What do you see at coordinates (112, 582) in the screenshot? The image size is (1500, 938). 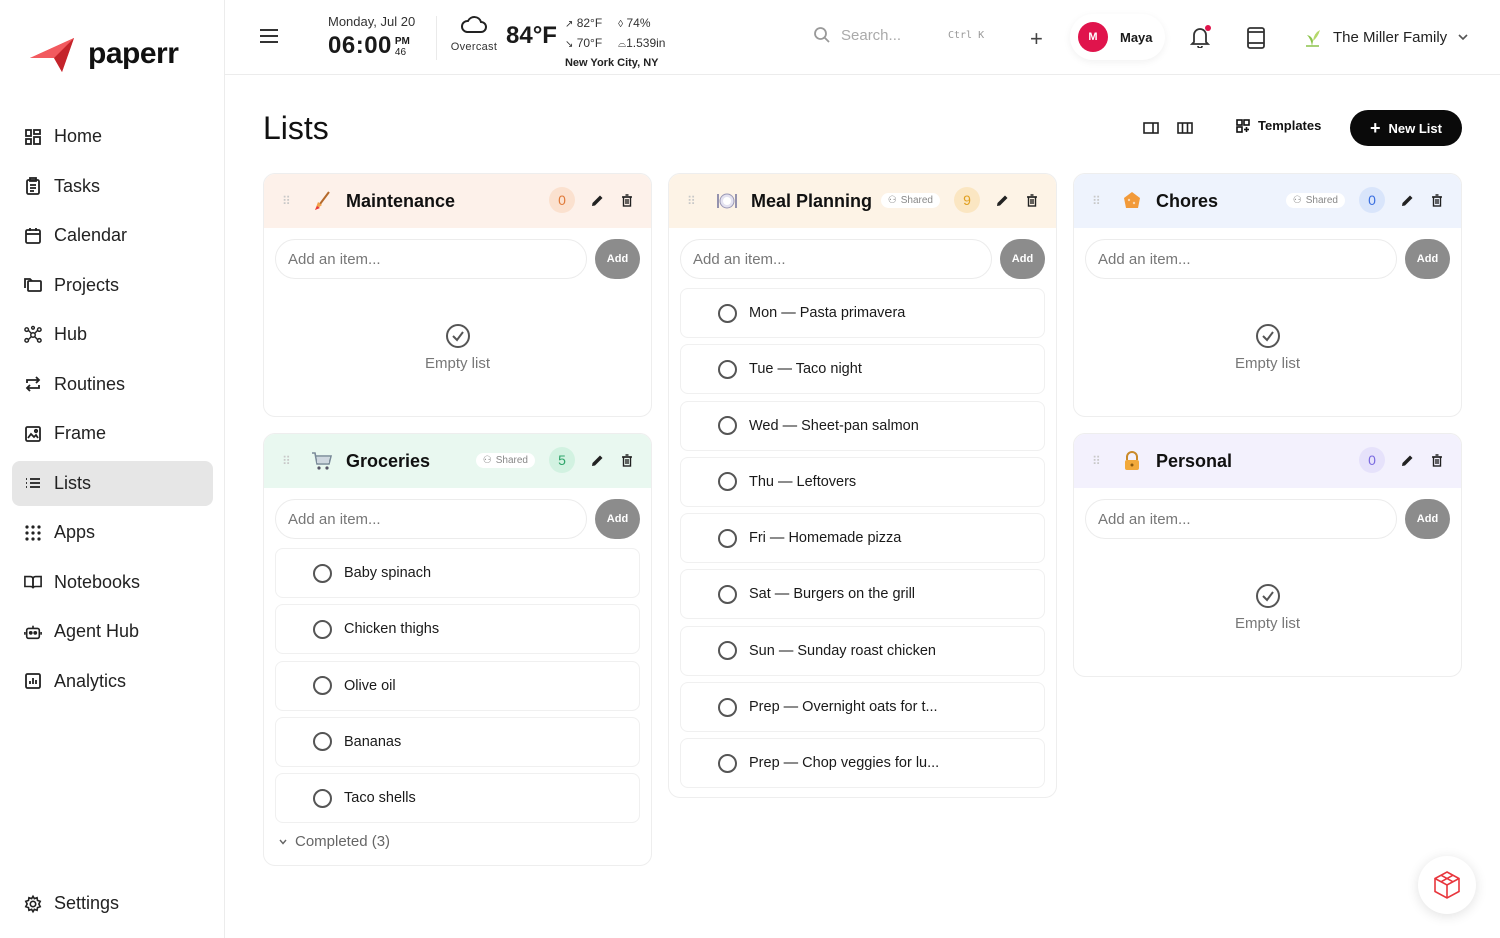 I see `sidebar-item-notebooks: Notebooks` at bounding box center [112, 582].